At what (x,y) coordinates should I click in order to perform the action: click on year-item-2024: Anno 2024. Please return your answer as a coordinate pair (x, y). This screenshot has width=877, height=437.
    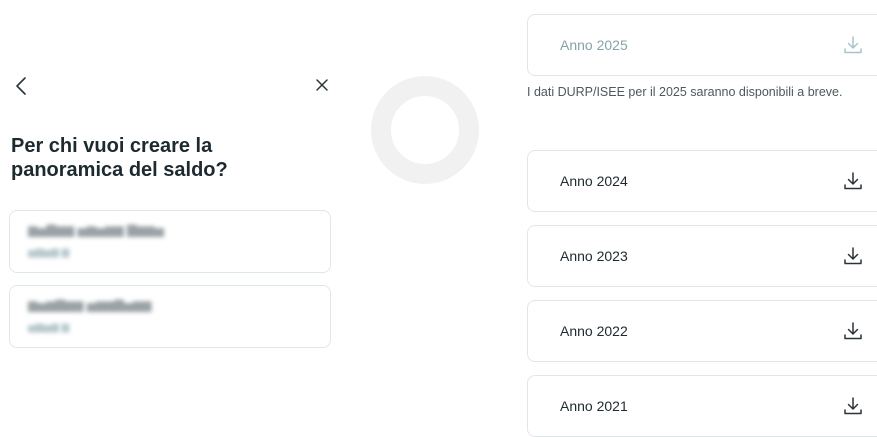
    Looking at the image, I should click on (702, 181).